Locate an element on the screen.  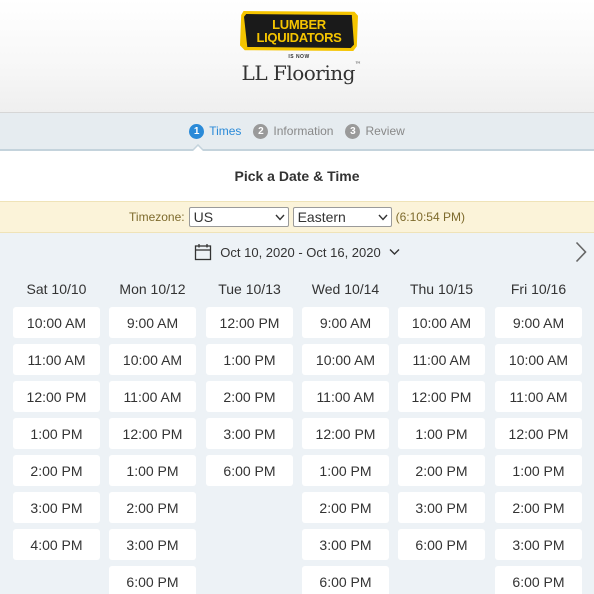
timezone-country-value: US is located at coordinates (203, 217).